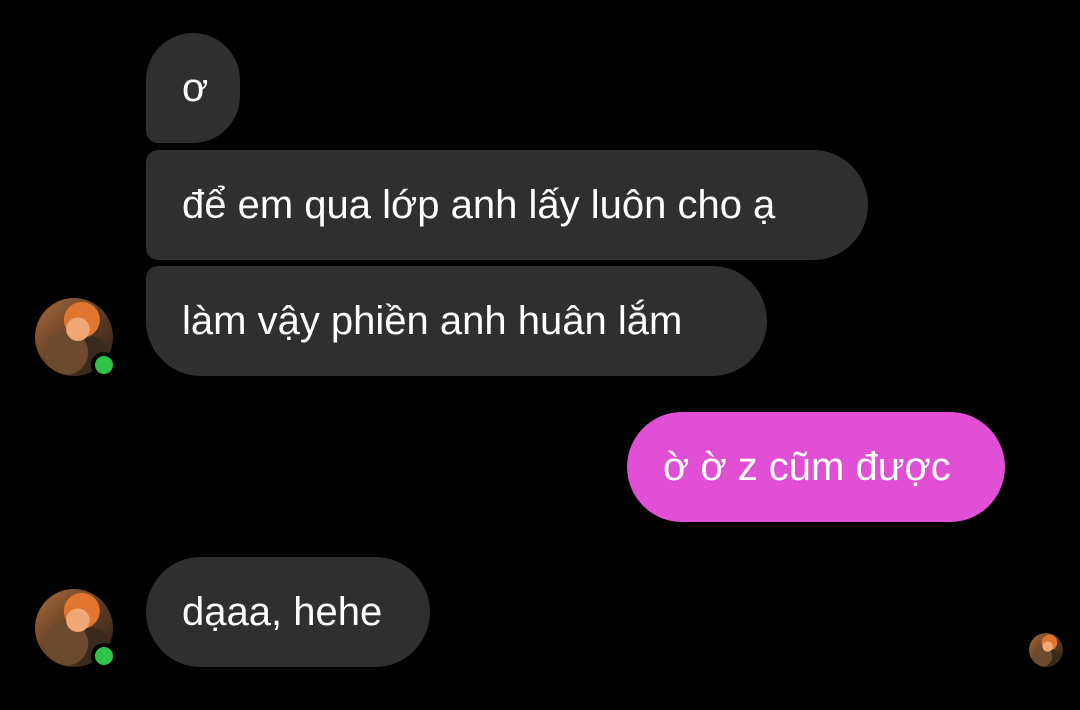  I want to click on message-bubble-received: ơ, so click(193, 88).